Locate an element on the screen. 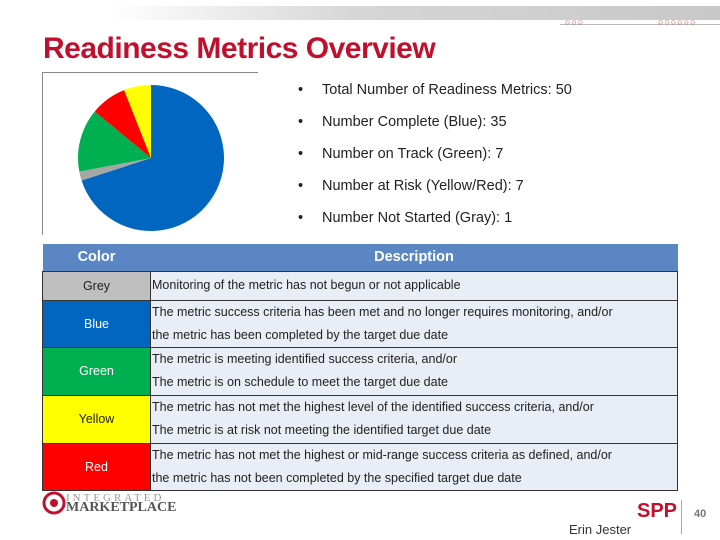 The height and width of the screenshot is (540, 720). summary-text: Total Number of Readiness Metrics: 50 is located at coordinates (447, 90).